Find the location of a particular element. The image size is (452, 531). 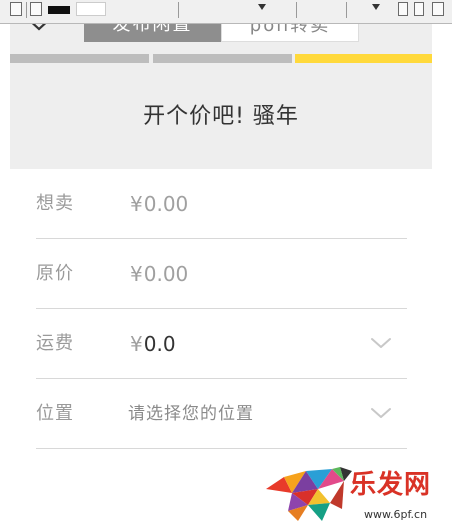

toolbar-field is located at coordinates (91, 9).